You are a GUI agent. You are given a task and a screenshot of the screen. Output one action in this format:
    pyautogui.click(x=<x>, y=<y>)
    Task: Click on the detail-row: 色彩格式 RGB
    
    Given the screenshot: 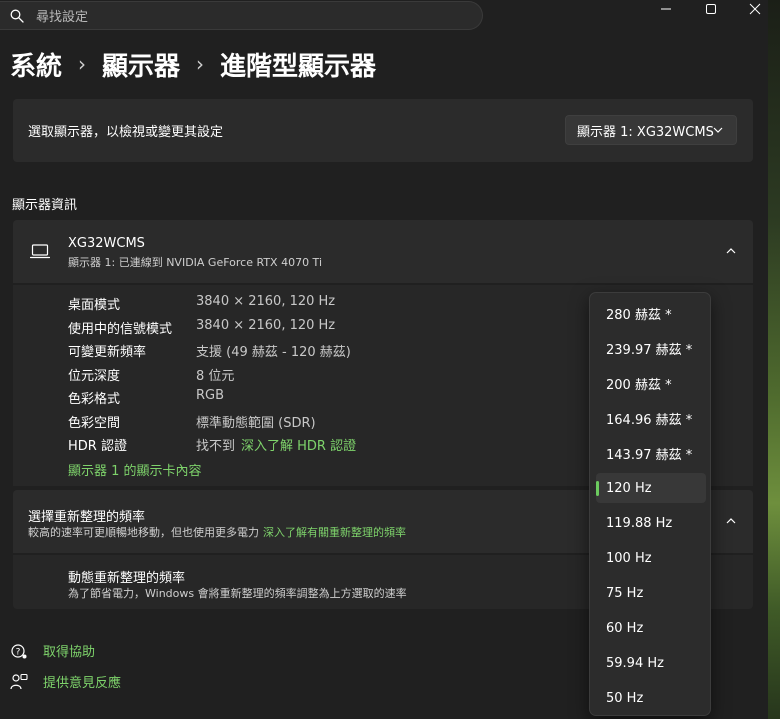 What is the action you would take?
    pyautogui.click(x=146, y=397)
    